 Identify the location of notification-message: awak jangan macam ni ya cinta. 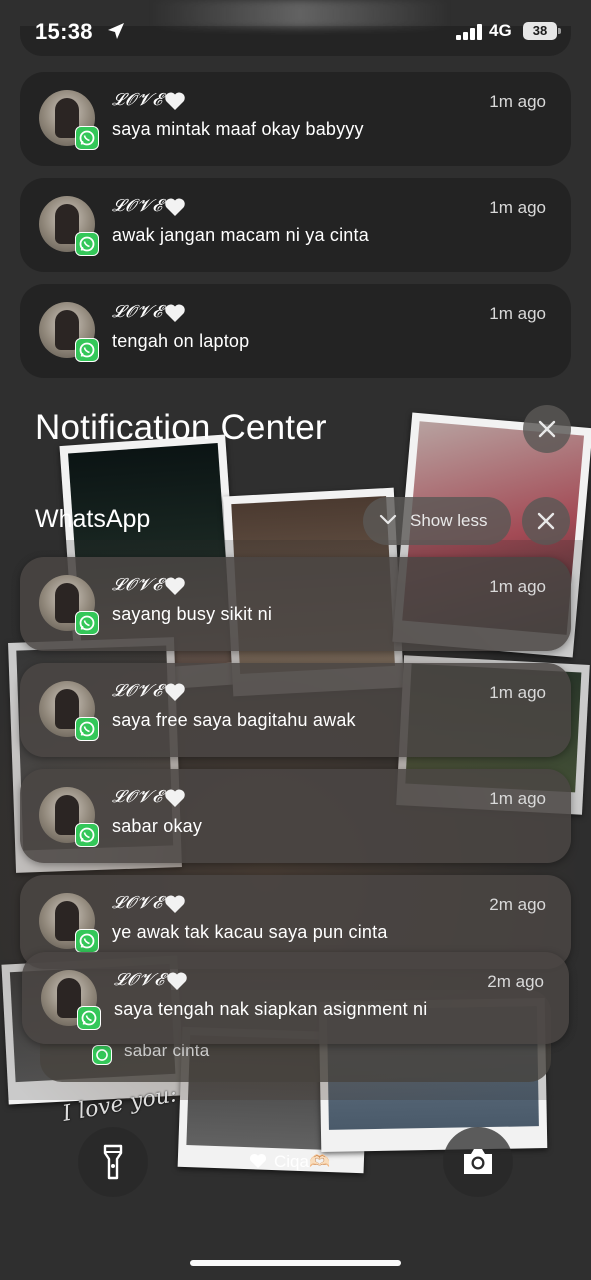
(240, 235).